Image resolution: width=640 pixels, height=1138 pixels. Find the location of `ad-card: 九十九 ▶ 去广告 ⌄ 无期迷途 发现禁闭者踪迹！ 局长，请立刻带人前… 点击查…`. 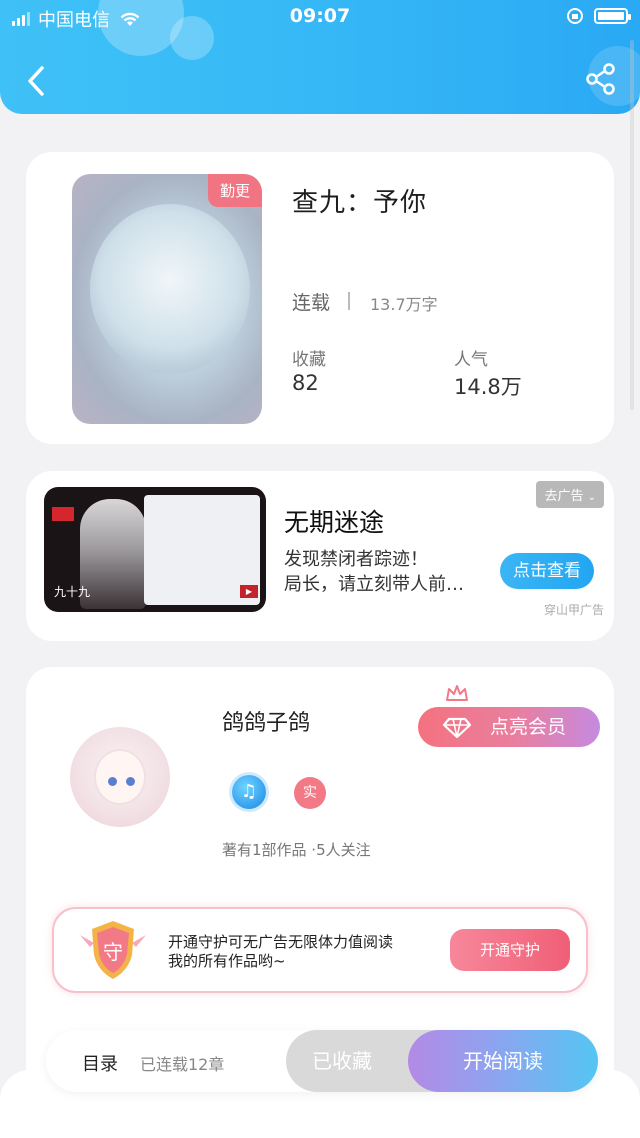

ad-card: 九十九 ▶ 去广告 ⌄ 无期迷途 发现禁闭者踪迹！ 局长，请立刻带人前… 点击查… is located at coordinates (320, 556).